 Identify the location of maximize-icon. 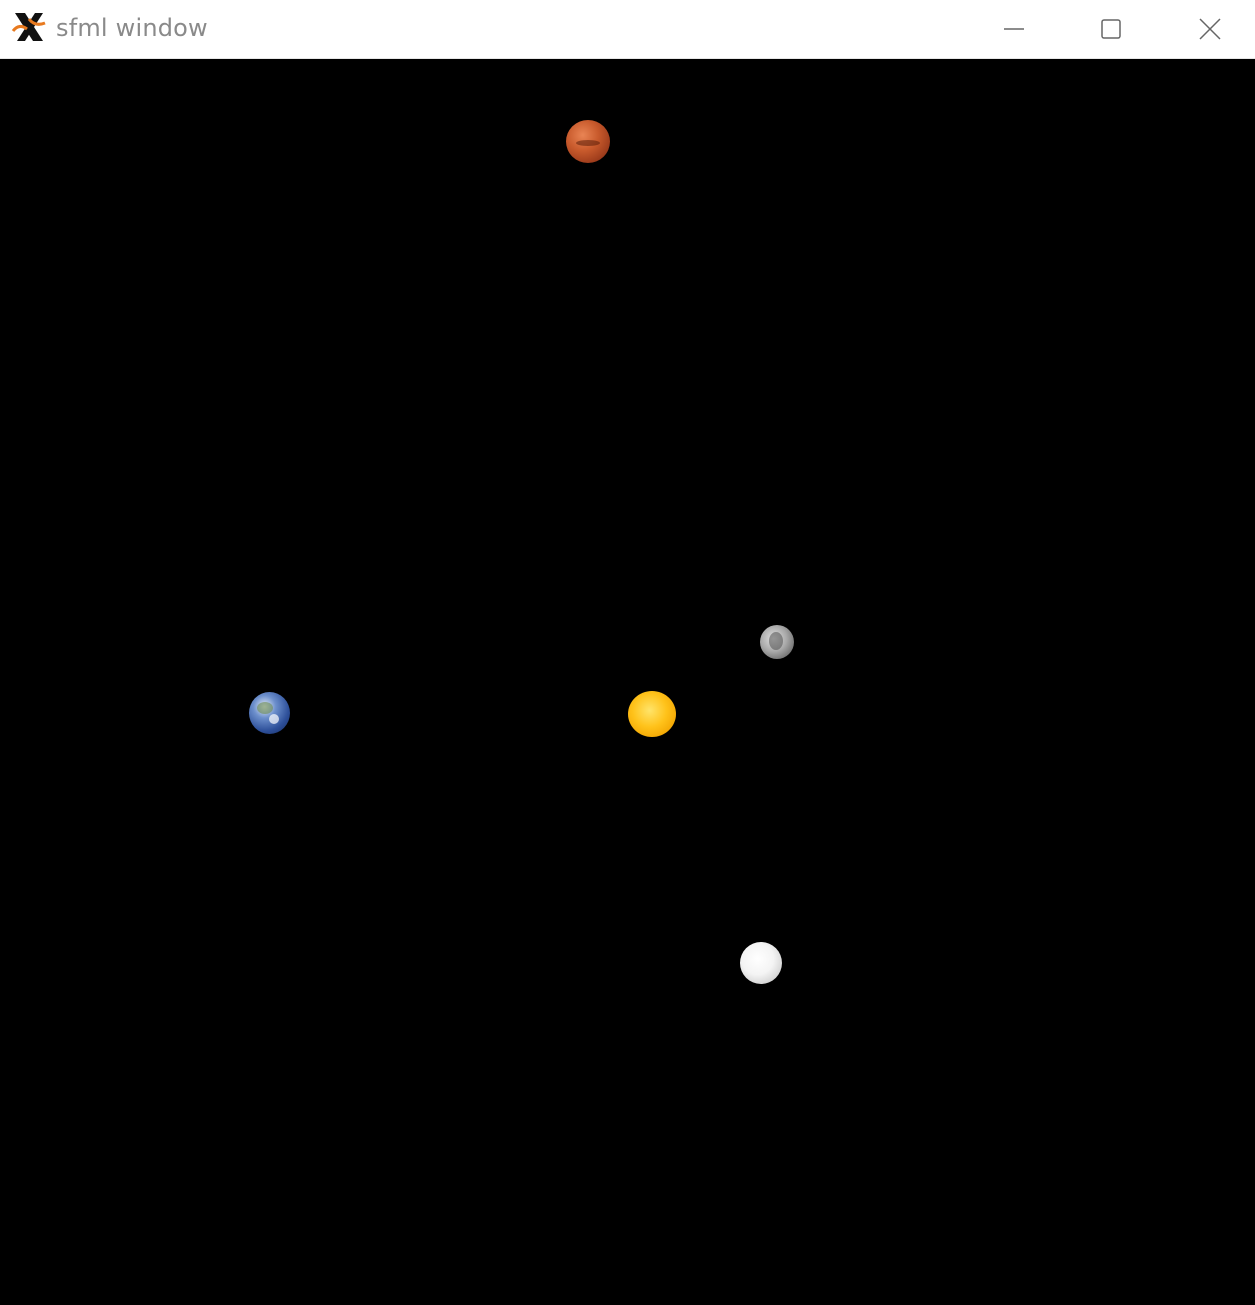
(1111, 29).